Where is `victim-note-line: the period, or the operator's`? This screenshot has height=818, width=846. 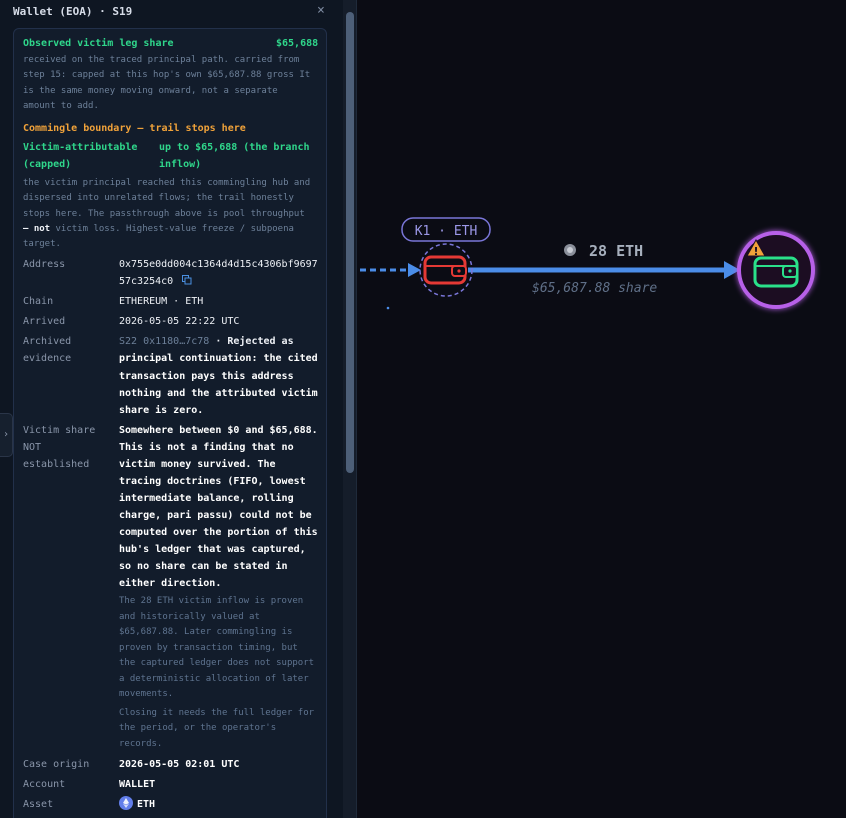 victim-note-line: the period, or the operator's is located at coordinates (198, 728).